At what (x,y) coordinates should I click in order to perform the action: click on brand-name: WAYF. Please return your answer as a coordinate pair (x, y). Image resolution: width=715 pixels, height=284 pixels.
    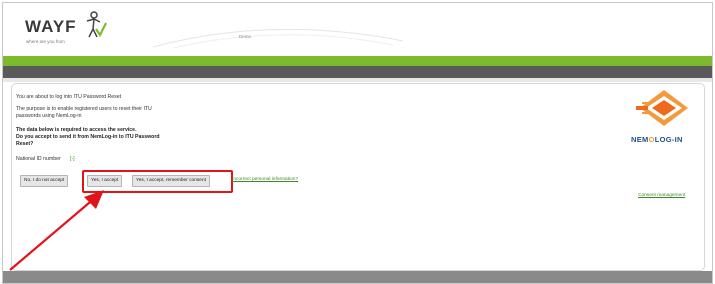
    Looking at the image, I should click on (51, 26).